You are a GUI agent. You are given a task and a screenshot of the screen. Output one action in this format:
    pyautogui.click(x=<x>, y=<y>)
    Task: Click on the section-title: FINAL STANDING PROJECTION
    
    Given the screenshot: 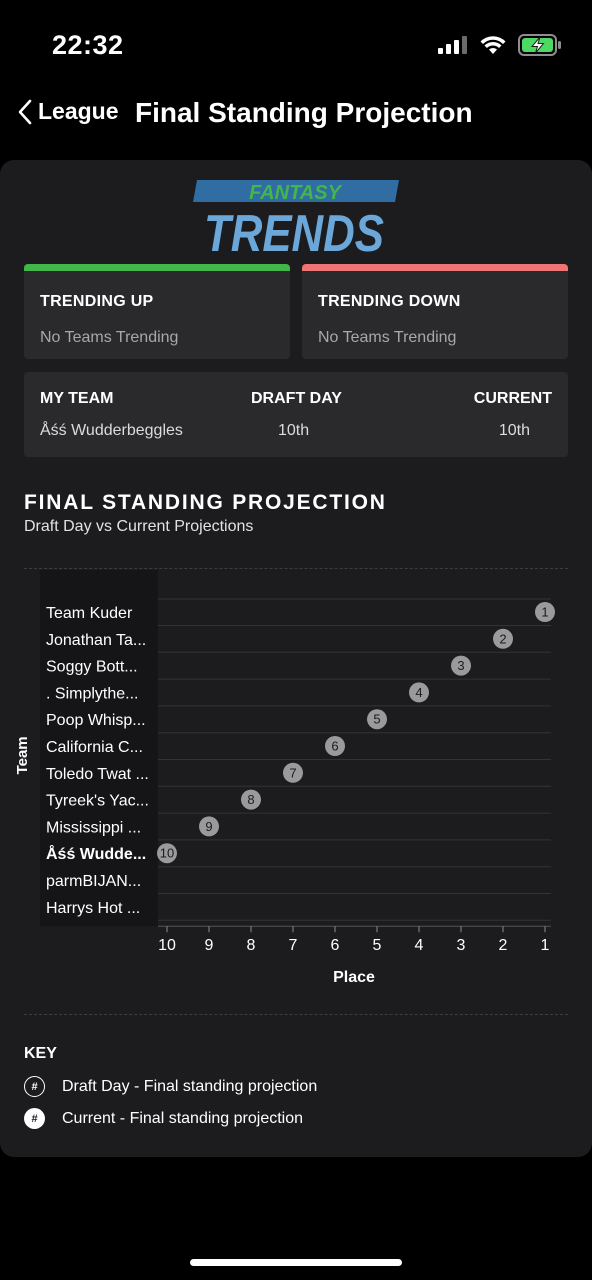 What is the action you would take?
    pyautogui.click(x=205, y=502)
    